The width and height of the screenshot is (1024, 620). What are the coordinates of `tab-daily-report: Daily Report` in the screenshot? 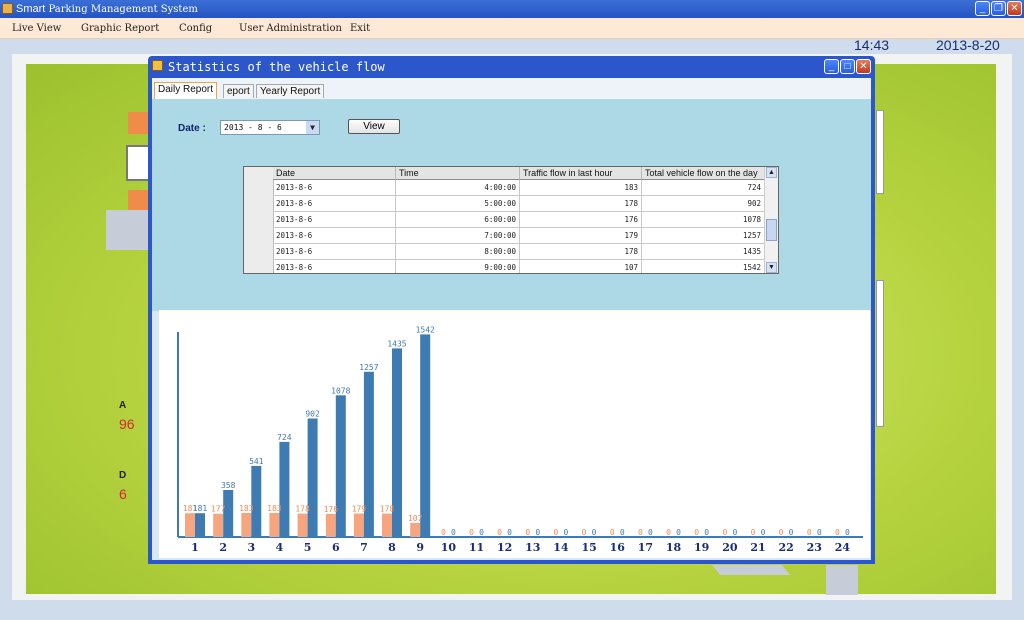 It's located at (186, 90).